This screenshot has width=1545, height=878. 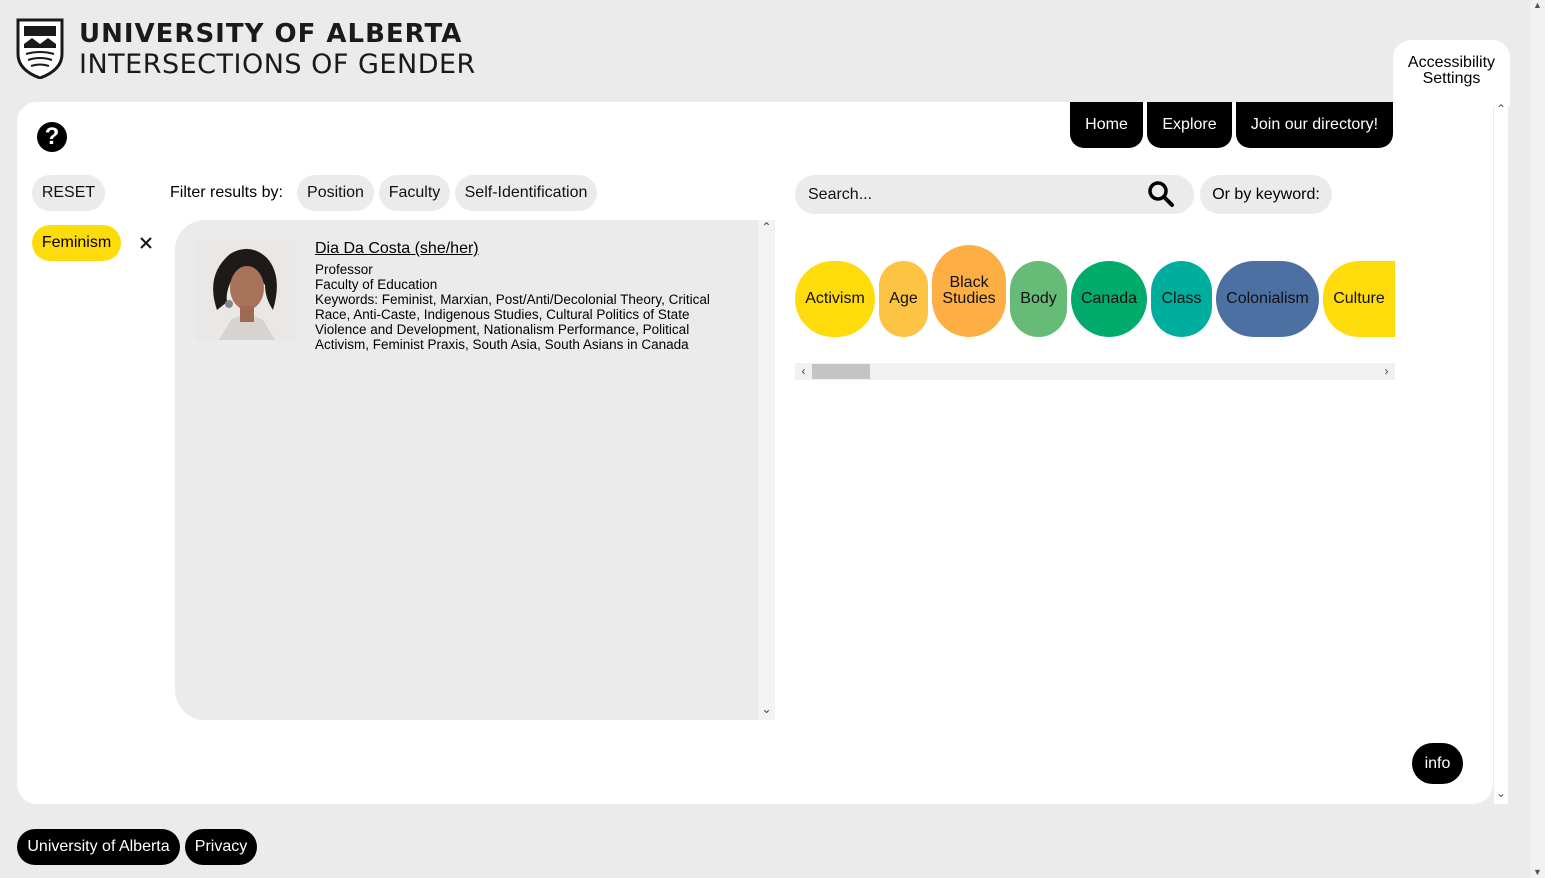 I want to click on active-filter-tag: Feminism, so click(x=76, y=243).